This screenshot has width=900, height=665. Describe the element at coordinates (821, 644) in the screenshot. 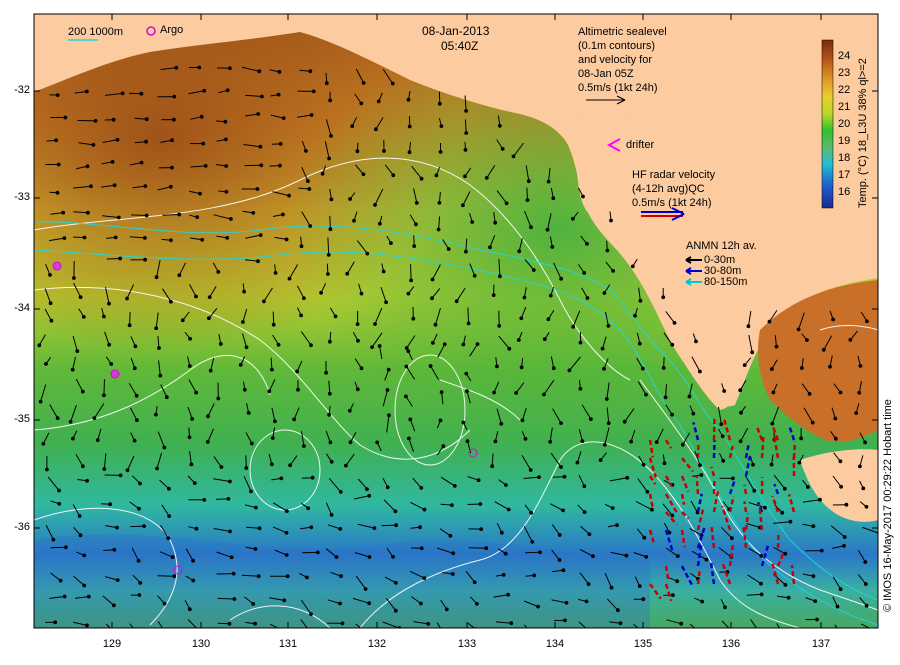

I see `x-tick-label: 137` at that location.